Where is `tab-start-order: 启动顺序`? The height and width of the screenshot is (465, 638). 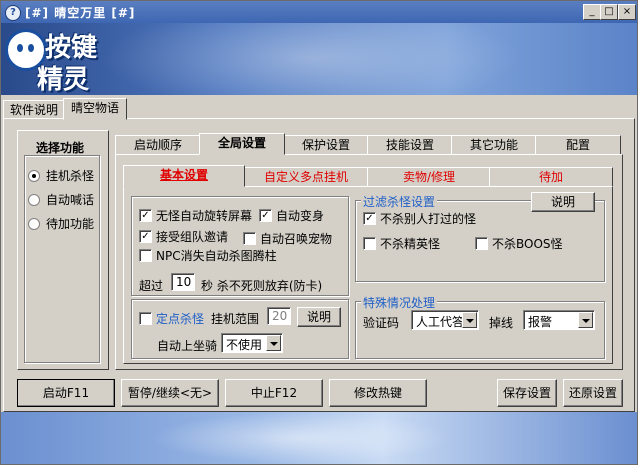
tab-start-order: 启动顺序 is located at coordinates (158, 145).